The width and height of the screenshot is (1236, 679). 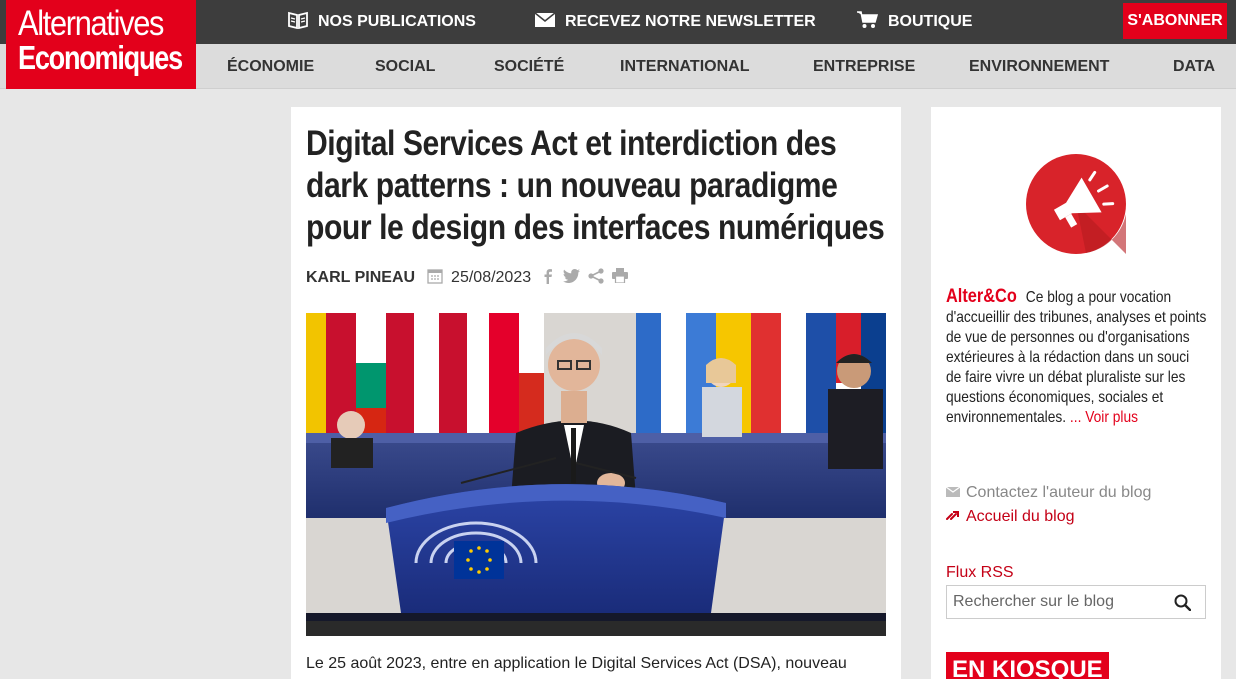 I want to click on nav-item-international: INTERNATIONAL, so click(x=684, y=66).